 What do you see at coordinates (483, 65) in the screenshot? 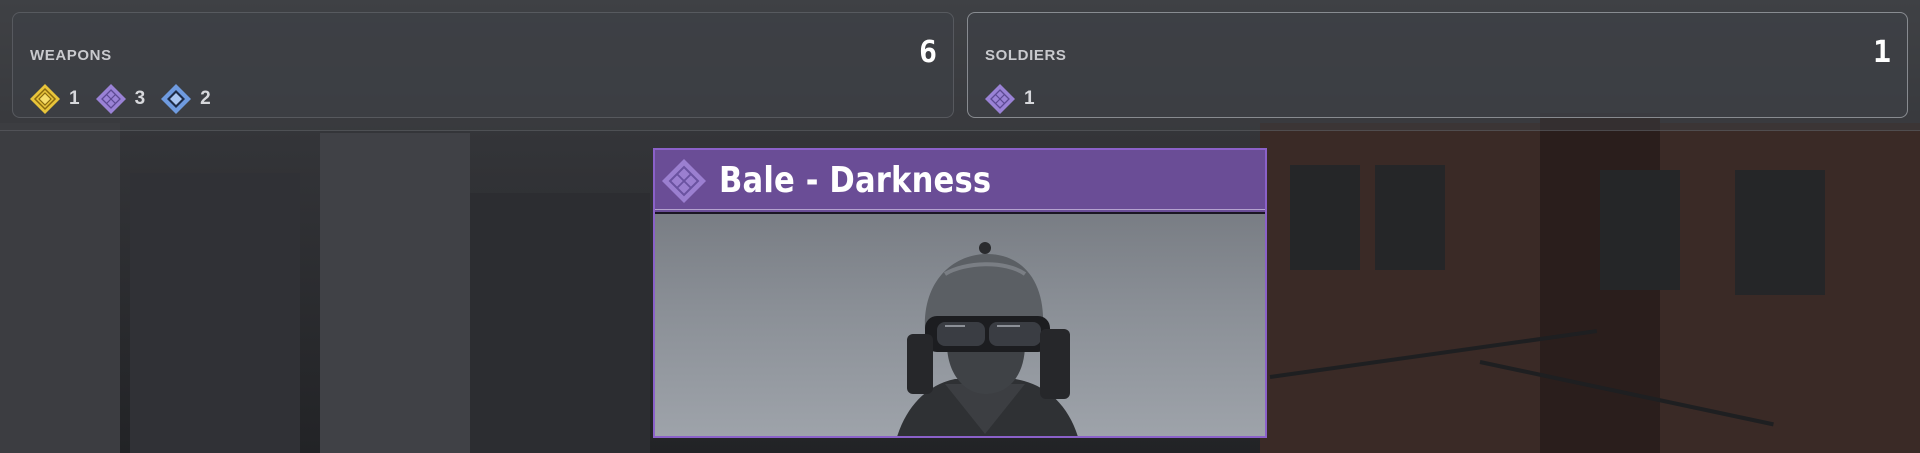
I see `weapons-panel: WEAPONS 6 1 3 2` at bounding box center [483, 65].